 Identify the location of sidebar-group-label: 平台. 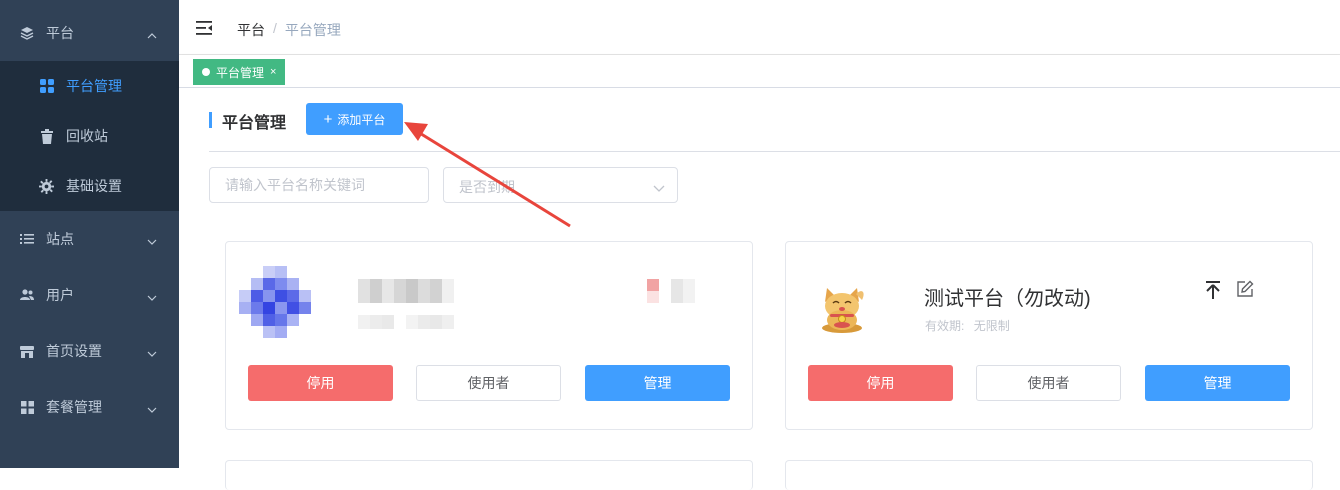
(60, 33).